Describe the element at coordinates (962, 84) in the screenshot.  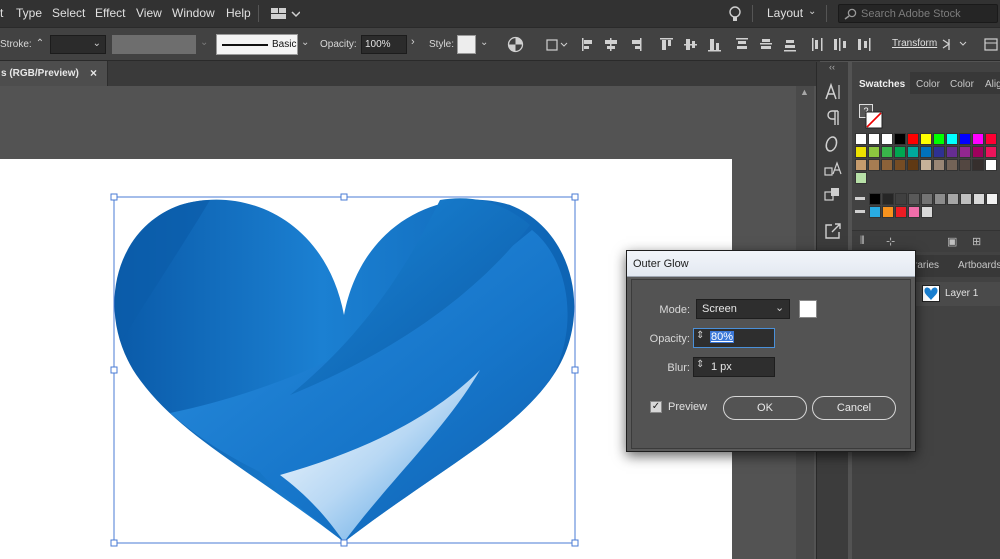
I see `tab-color-guide: Color` at that location.